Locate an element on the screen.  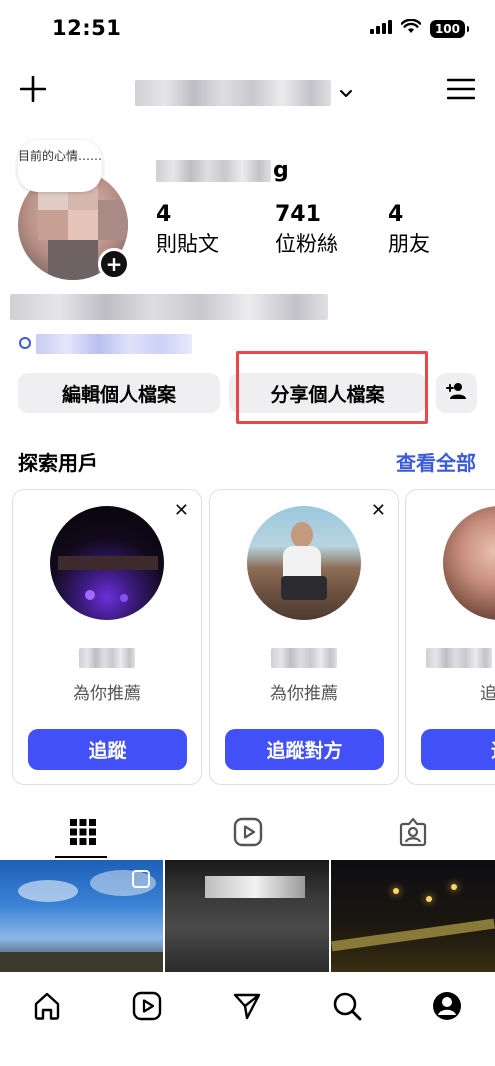
send-icon is located at coordinates (247, 1006).